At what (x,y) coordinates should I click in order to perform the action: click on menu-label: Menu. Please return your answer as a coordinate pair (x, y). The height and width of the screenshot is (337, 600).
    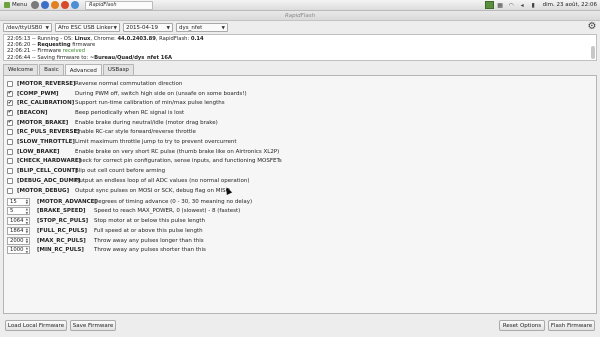
    Looking at the image, I should click on (20, 5).